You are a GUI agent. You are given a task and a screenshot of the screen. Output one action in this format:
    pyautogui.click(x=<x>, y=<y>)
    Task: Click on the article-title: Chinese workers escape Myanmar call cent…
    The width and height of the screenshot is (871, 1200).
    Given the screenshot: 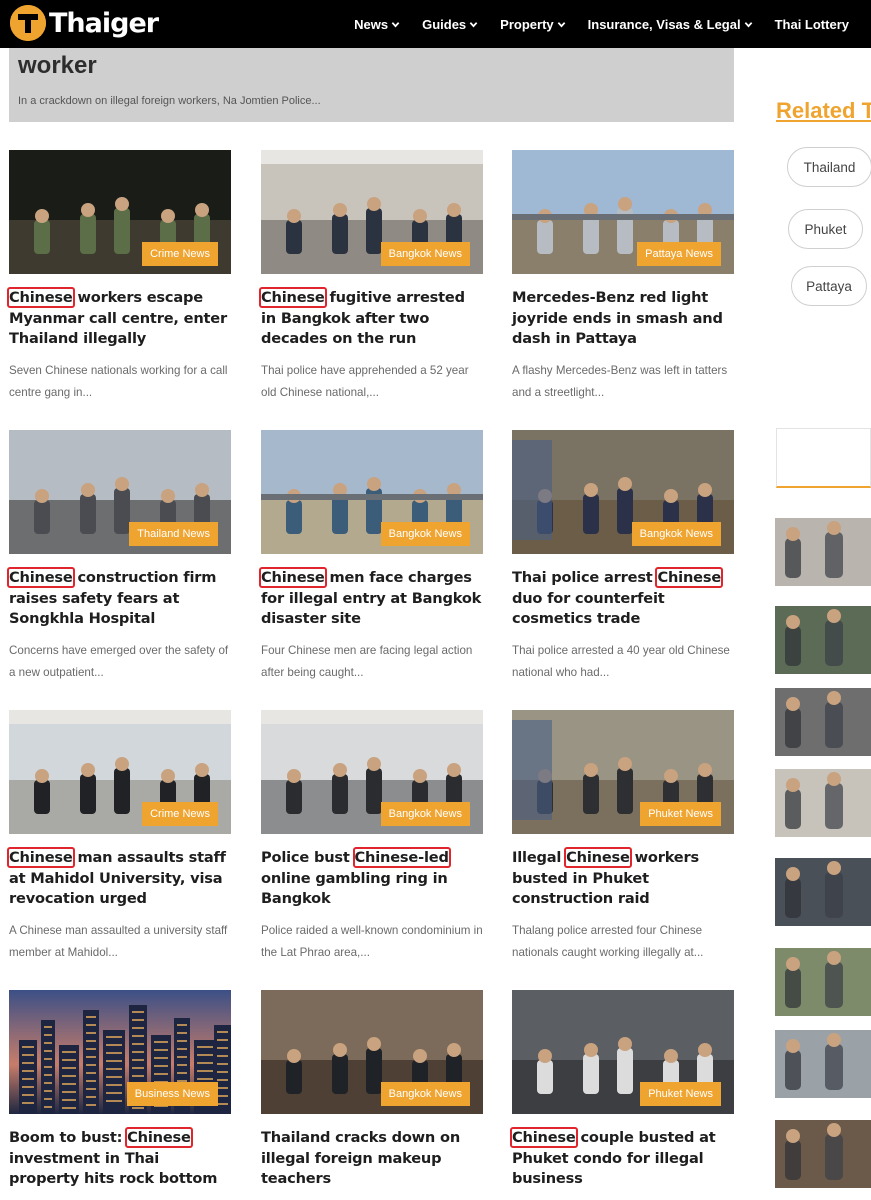 What is the action you would take?
    pyautogui.click(x=119, y=318)
    